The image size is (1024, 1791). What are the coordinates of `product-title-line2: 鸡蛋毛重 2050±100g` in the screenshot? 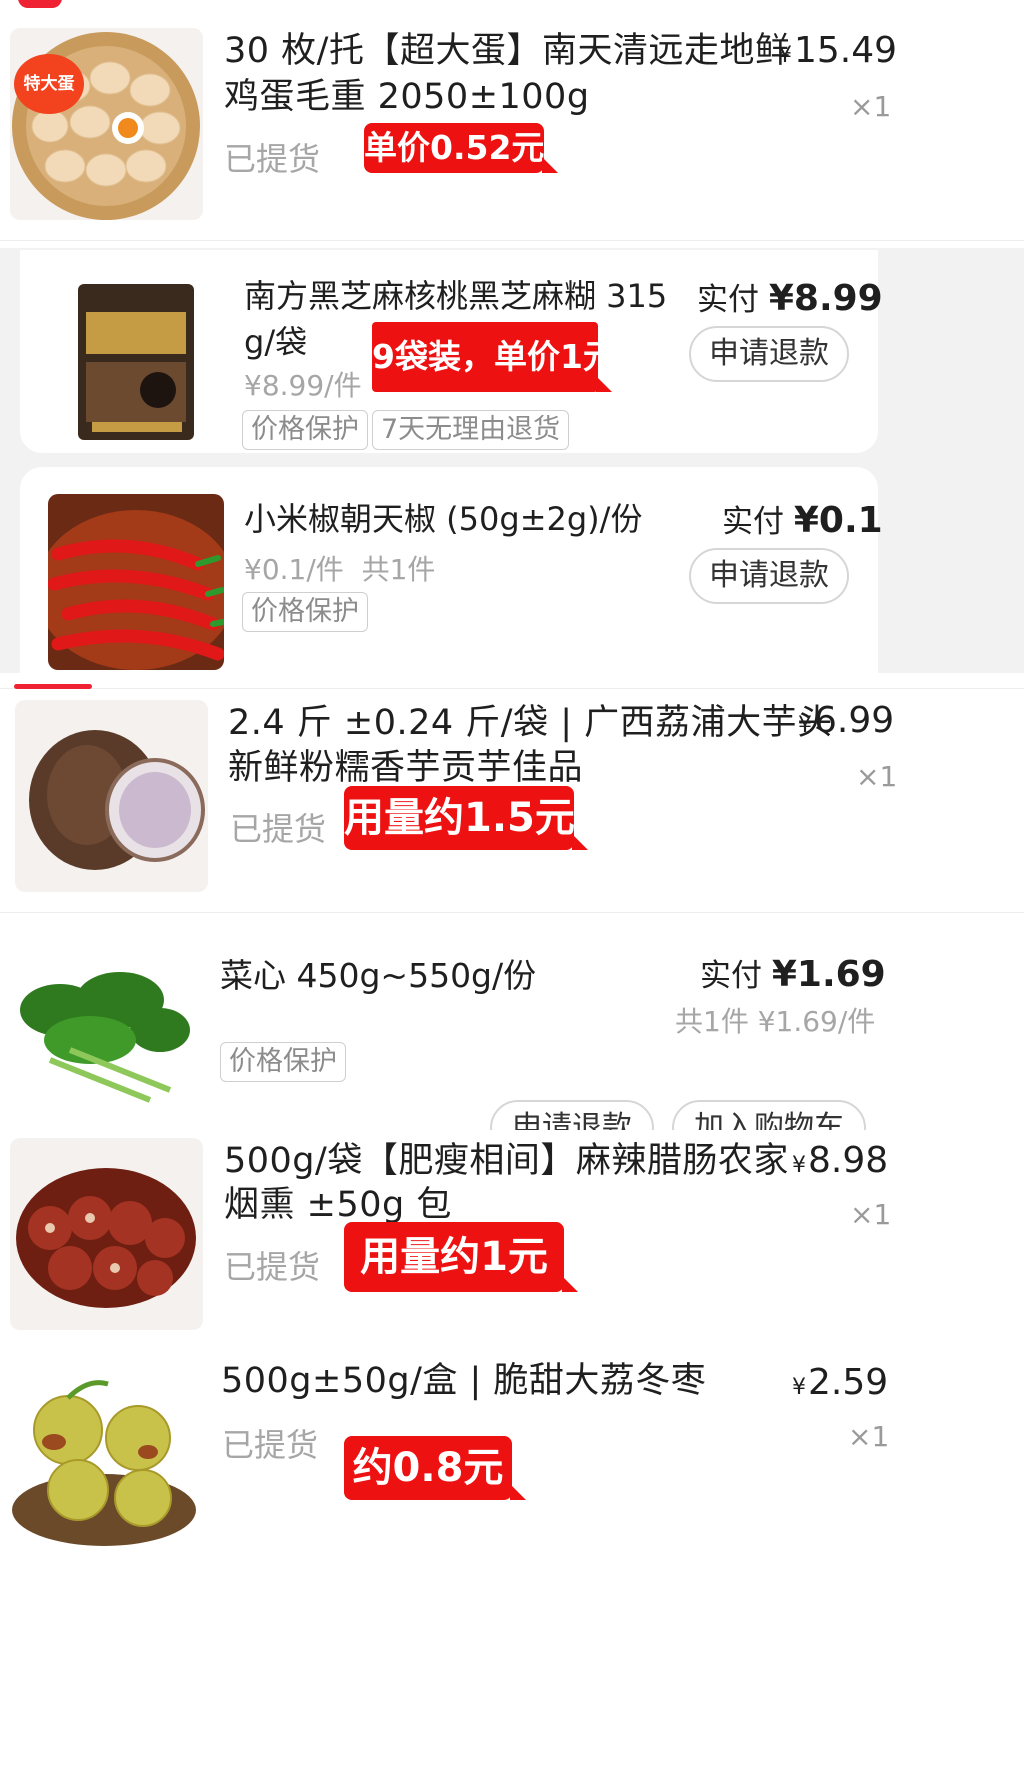 It's located at (407, 97).